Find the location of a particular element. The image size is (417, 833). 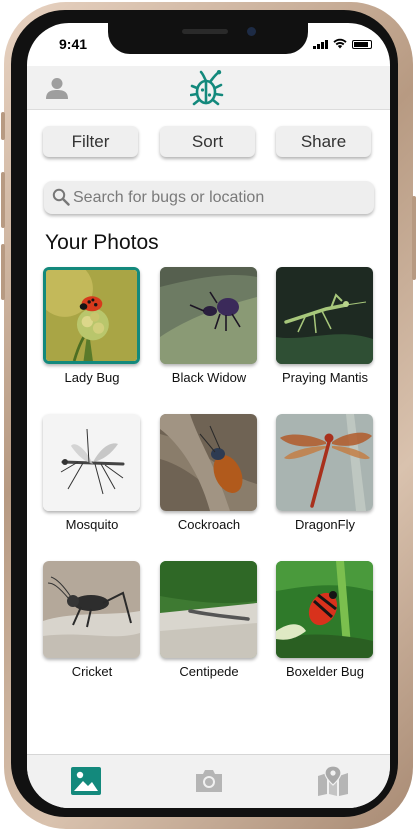

dragonfly-photo is located at coordinates (324, 462).